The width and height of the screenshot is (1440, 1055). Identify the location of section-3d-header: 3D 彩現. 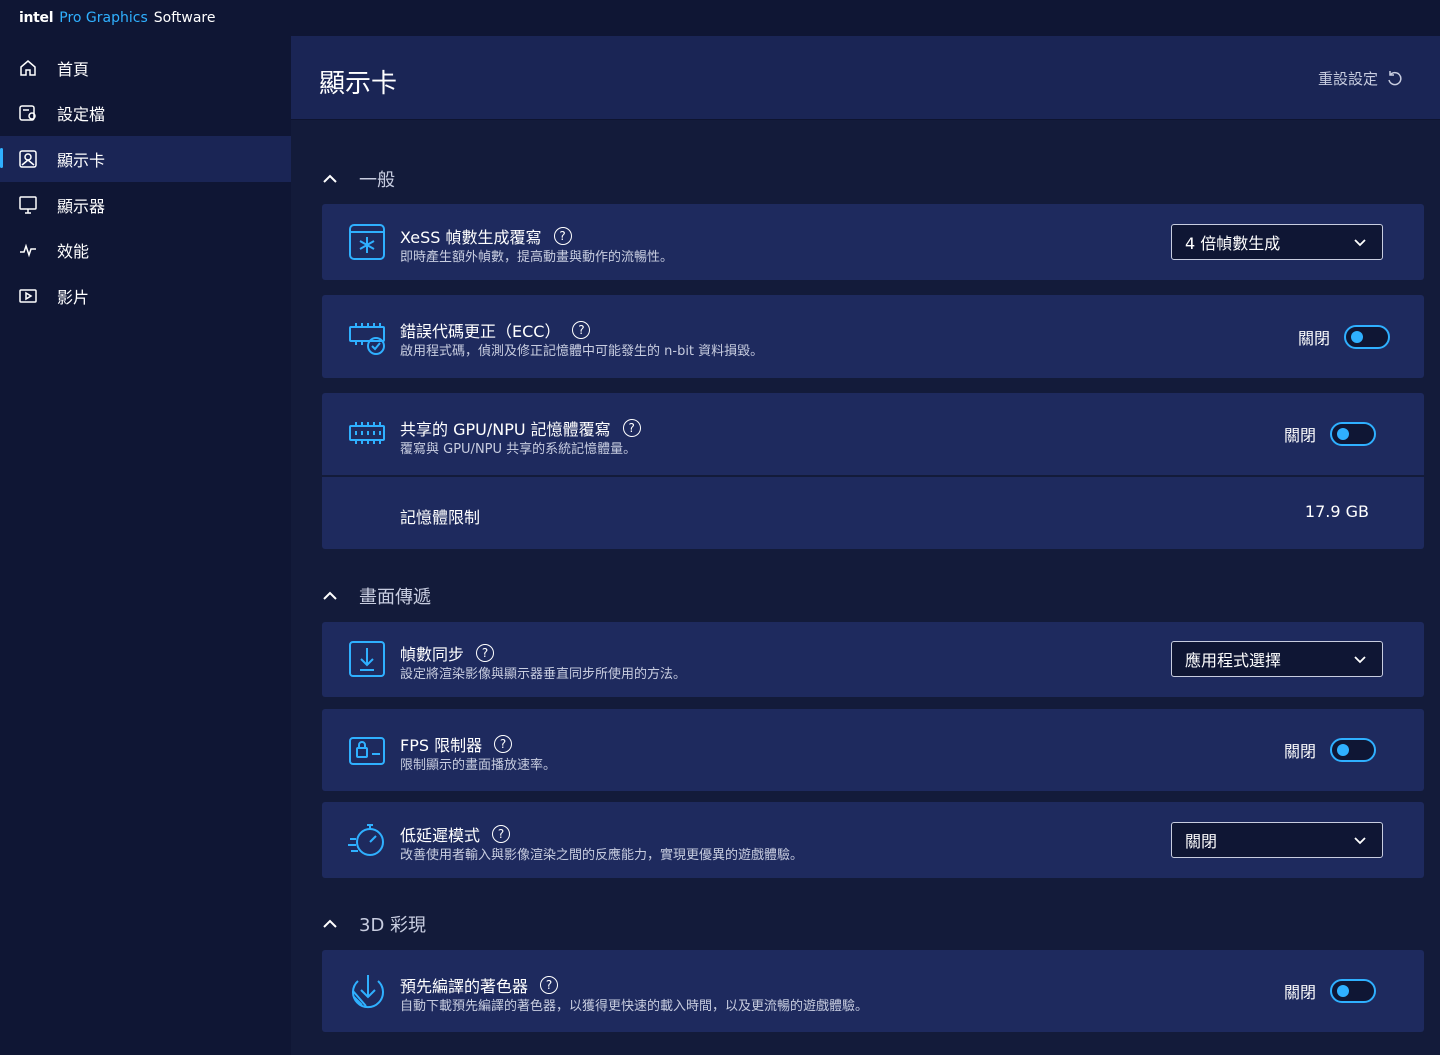
(373, 924).